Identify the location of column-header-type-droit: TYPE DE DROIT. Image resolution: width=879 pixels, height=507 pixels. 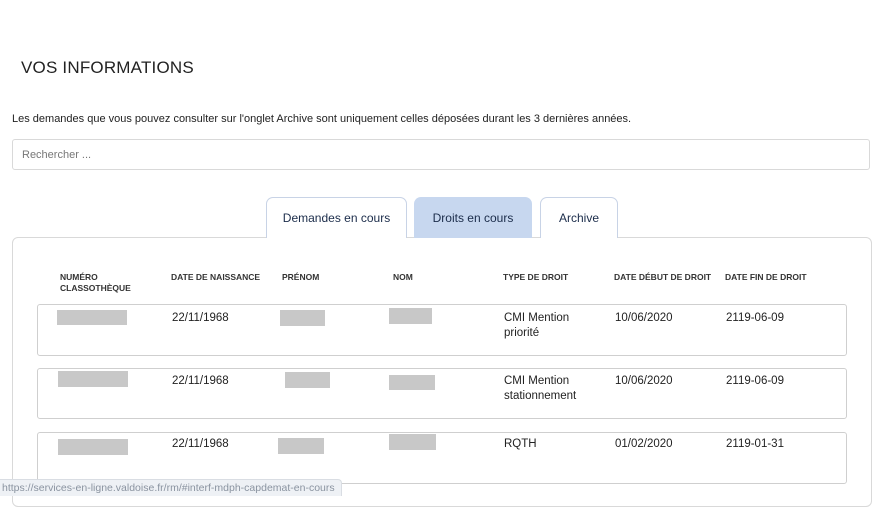
(536, 277).